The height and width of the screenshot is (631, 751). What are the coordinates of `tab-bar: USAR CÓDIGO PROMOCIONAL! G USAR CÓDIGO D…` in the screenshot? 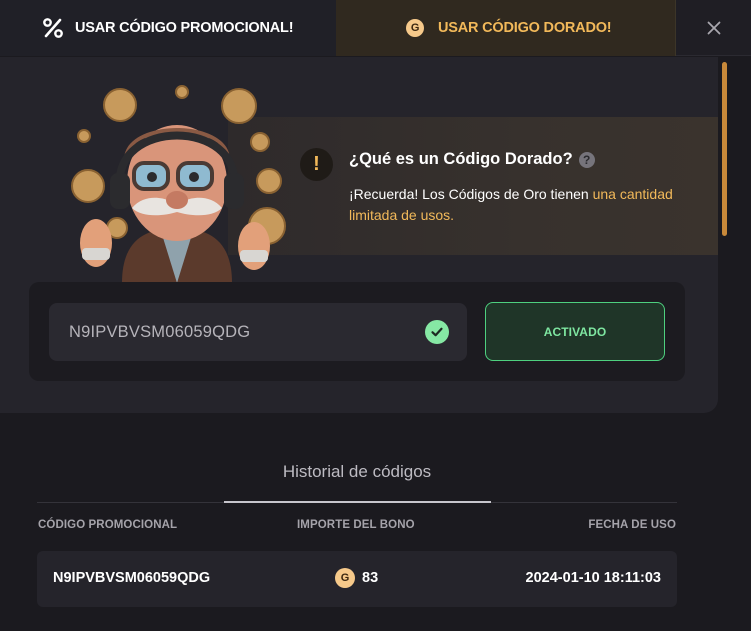 It's located at (375, 28).